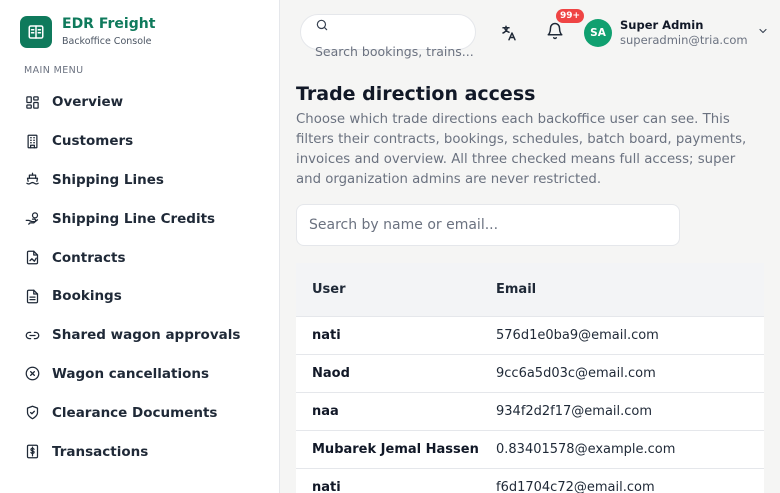 This screenshot has width=780, height=493. I want to click on user-email-cell: 0.83401578@example.com, so click(630, 450).